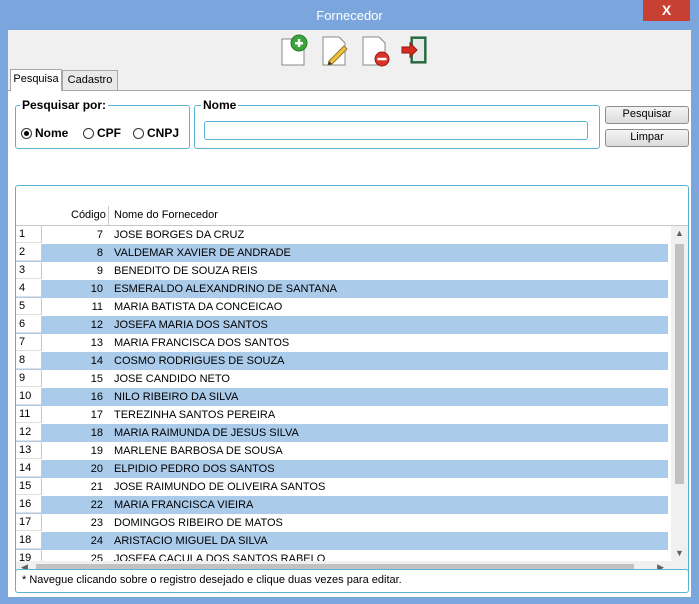 The image size is (699, 604). I want to click on table-row: 16 22 MARIA FRANCISCA VIEIRA, so click(342, 505).